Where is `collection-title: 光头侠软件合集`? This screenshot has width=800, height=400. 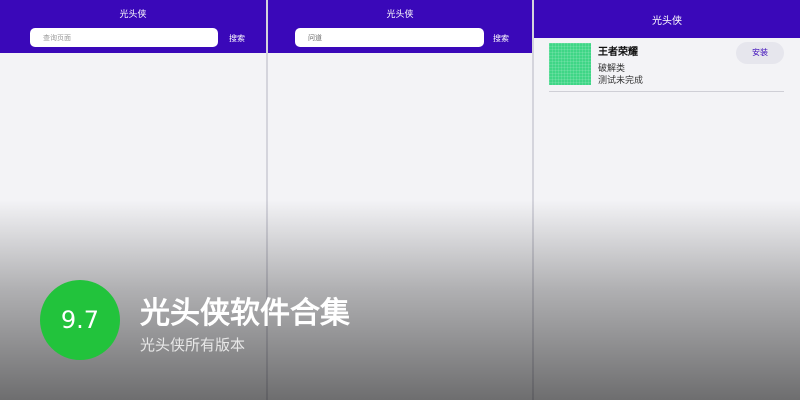
collection-title: 光头侠软件合集 is located at coordinates (245, 313).